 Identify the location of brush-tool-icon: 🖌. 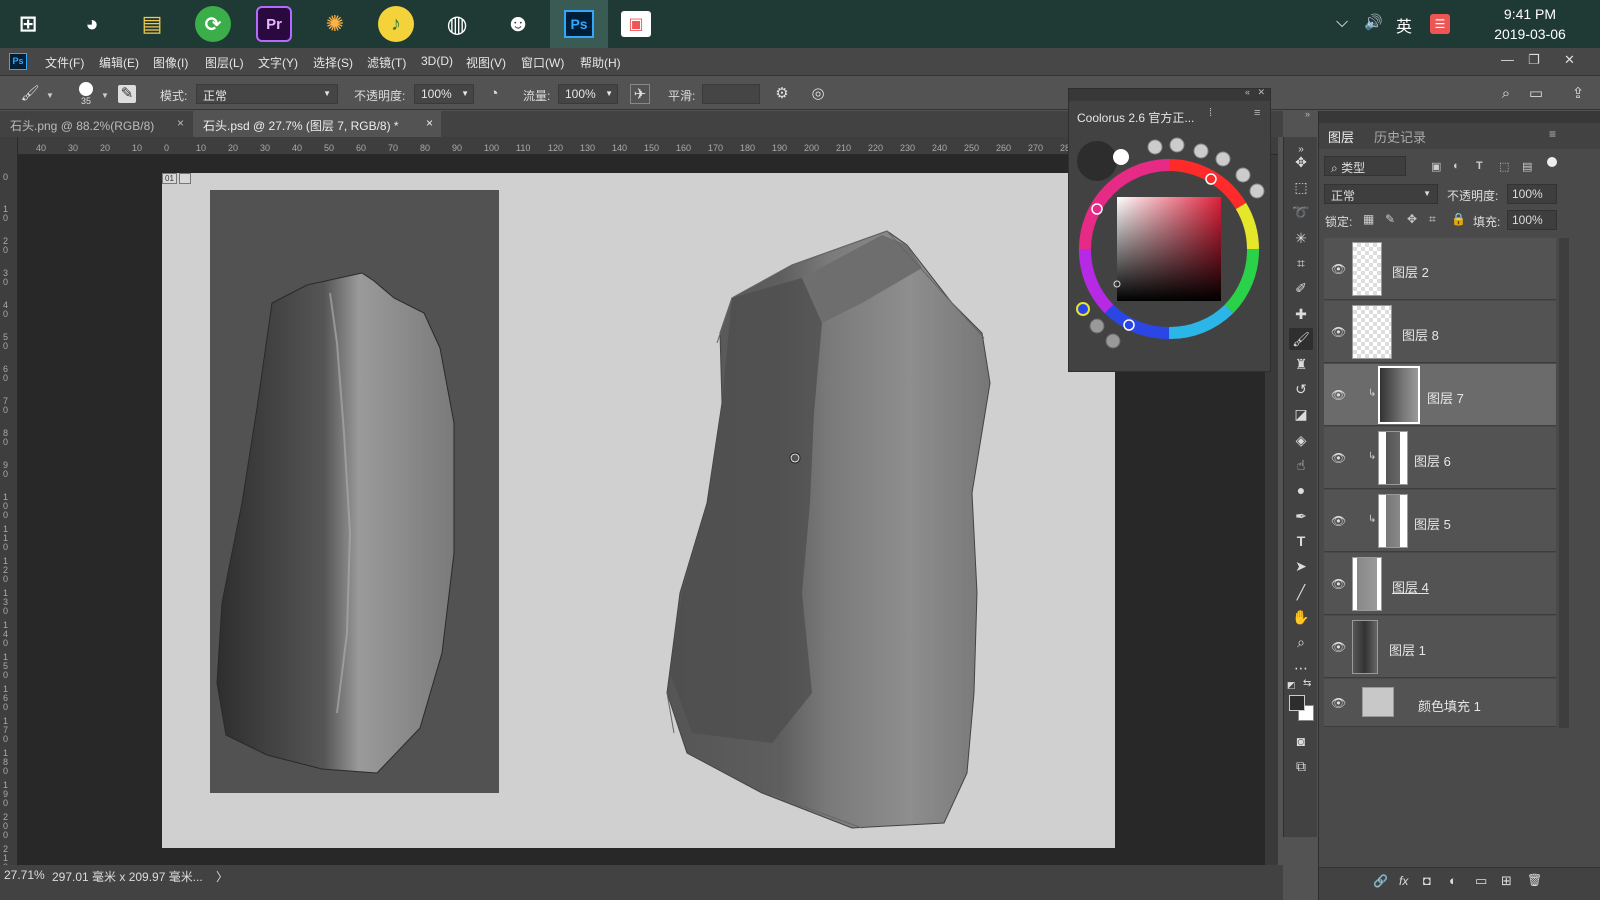
(1301, 339).